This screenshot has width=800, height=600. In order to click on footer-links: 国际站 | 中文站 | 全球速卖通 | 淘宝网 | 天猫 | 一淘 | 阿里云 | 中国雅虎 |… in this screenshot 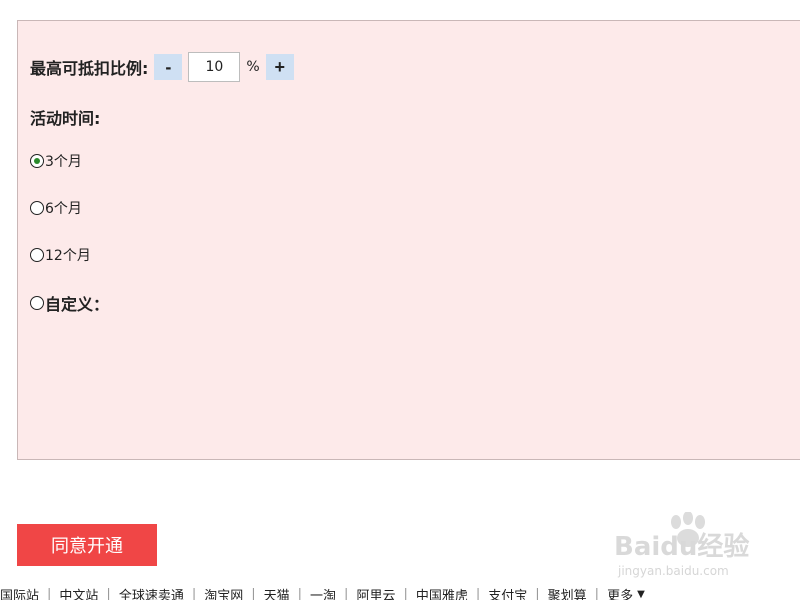, I will do `click(322, 593)`.